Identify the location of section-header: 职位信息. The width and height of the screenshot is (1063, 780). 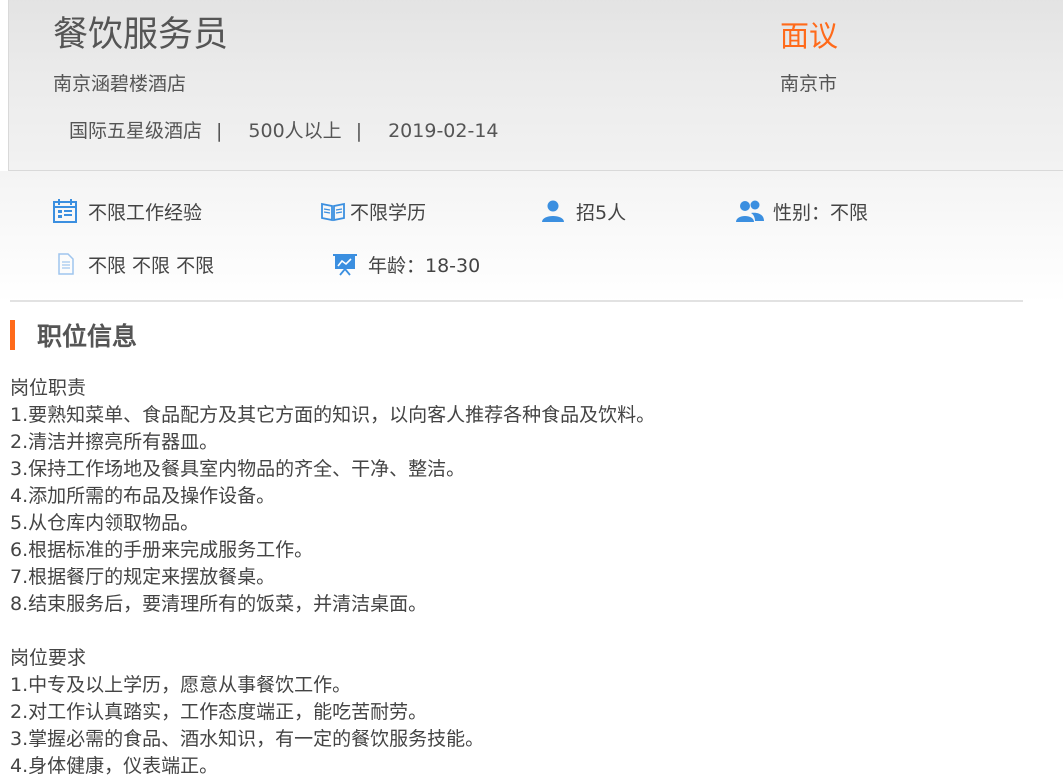
(73, 335).